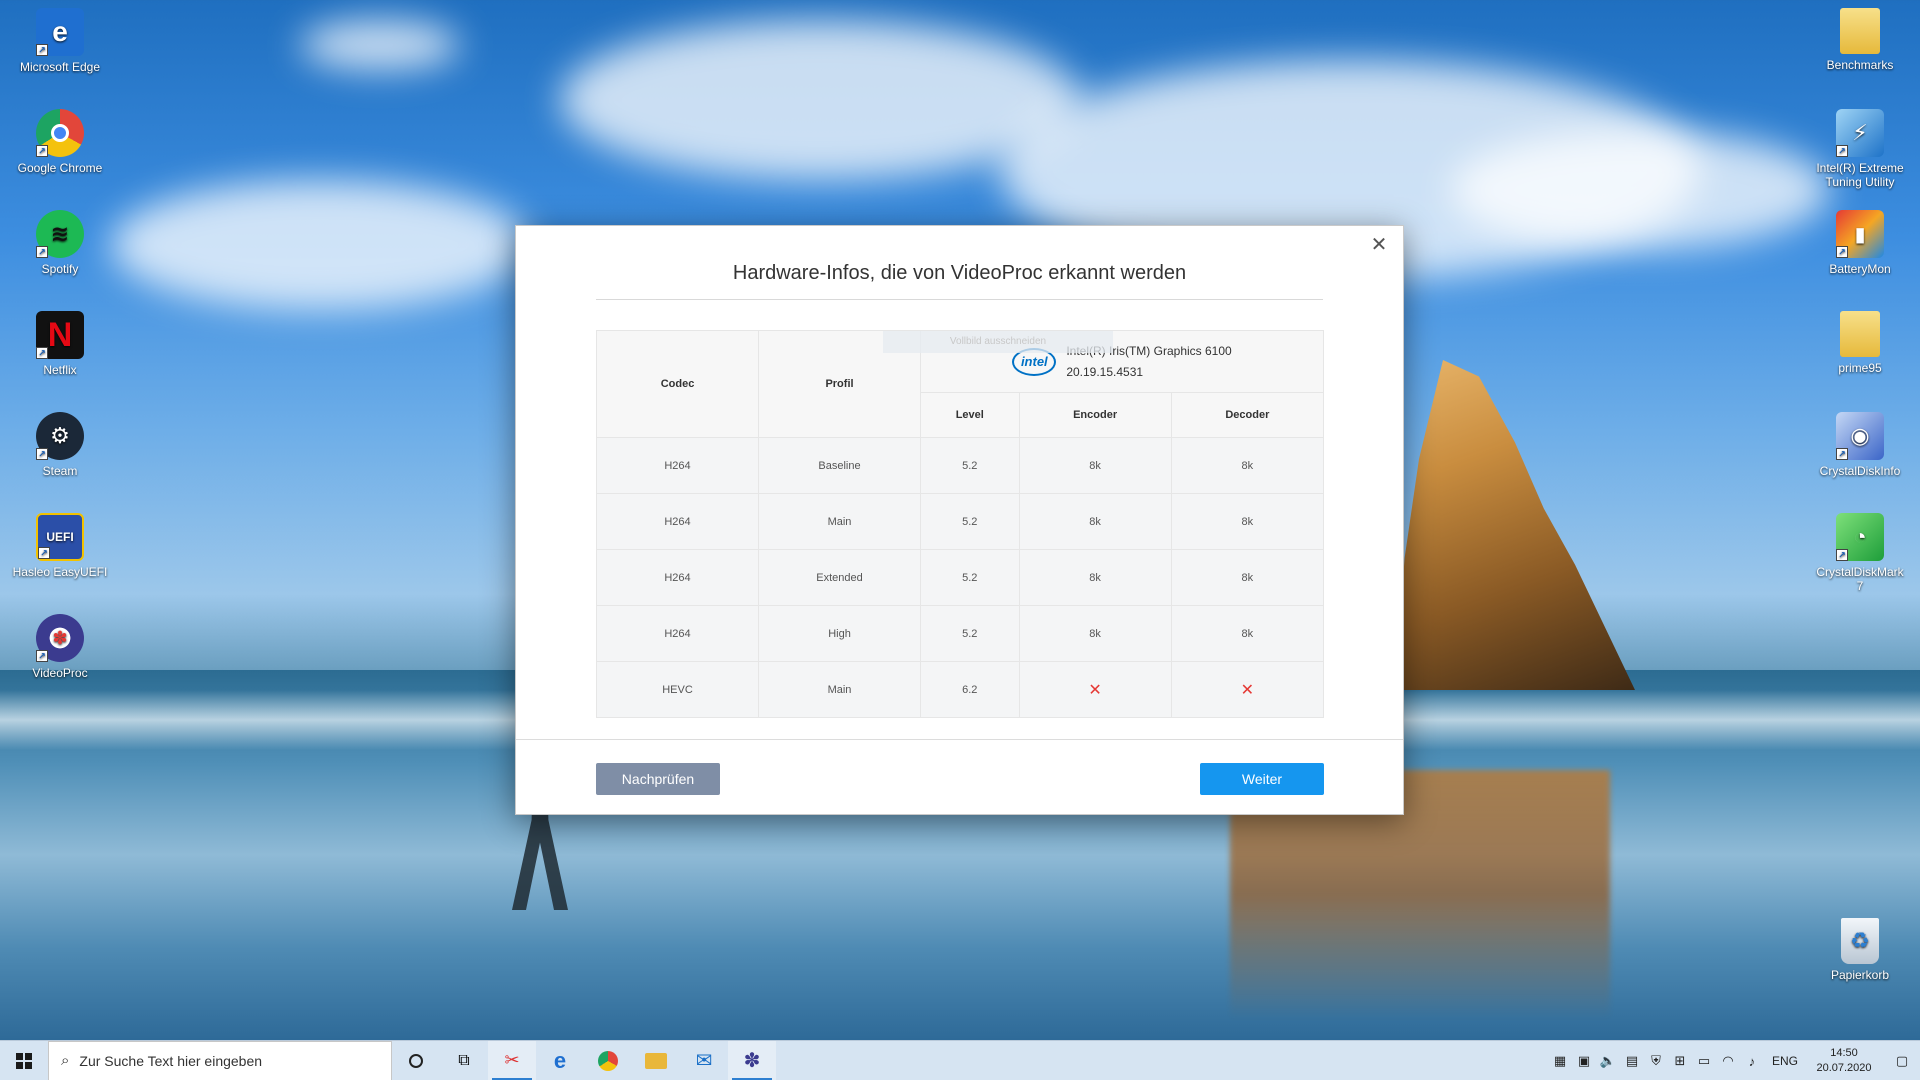  Describe the element at coordinates (1785, 1061) in the screenshot. I see `language-indicator: ENG` at that location.